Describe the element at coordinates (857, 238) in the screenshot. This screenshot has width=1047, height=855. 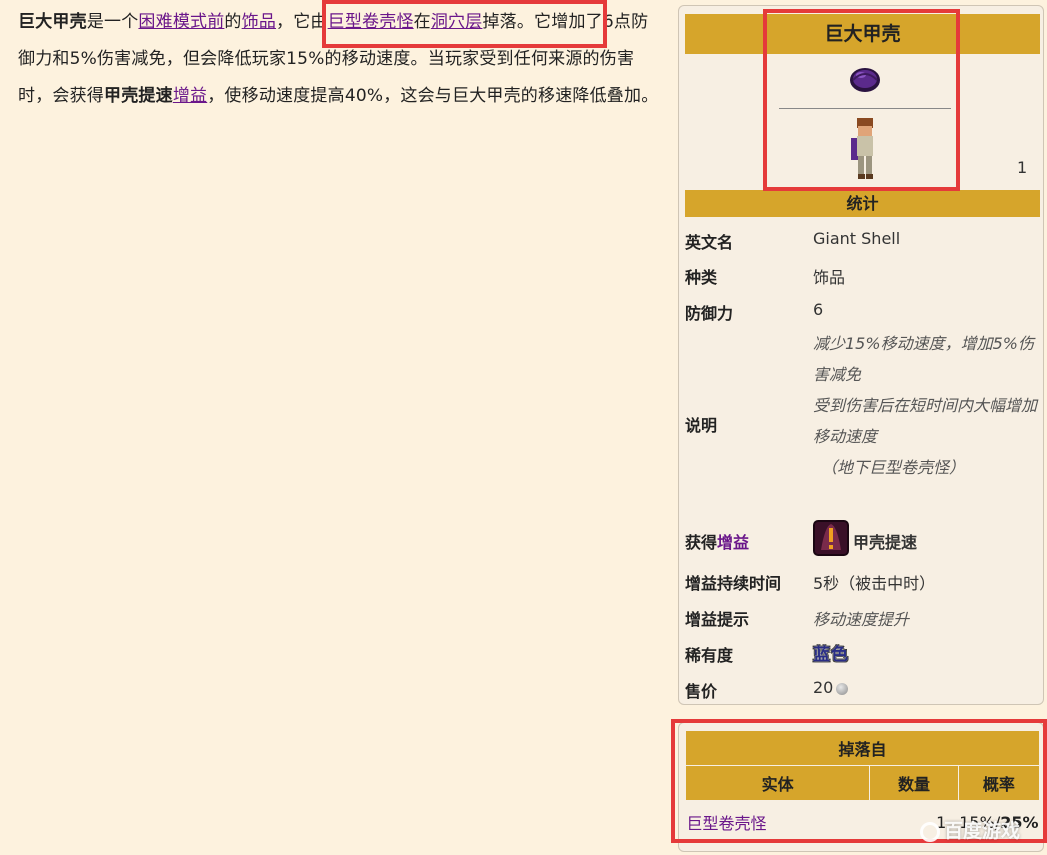
I see `english-name-value: Giant Shell` at that location.